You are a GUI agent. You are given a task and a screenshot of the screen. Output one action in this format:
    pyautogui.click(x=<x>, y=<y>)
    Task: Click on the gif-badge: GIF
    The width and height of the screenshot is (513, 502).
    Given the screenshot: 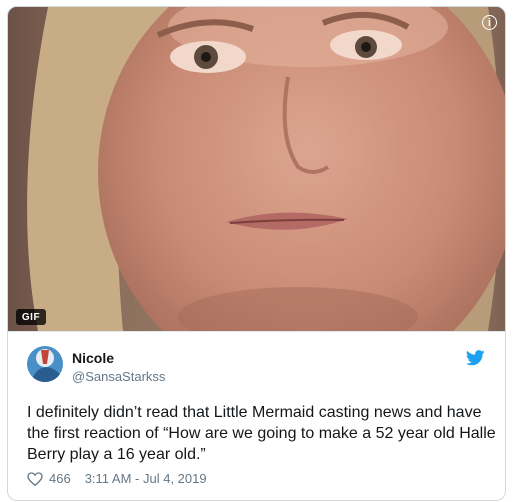 What is the action you would take?
    pyautogui.click(x=31, y=317)
    